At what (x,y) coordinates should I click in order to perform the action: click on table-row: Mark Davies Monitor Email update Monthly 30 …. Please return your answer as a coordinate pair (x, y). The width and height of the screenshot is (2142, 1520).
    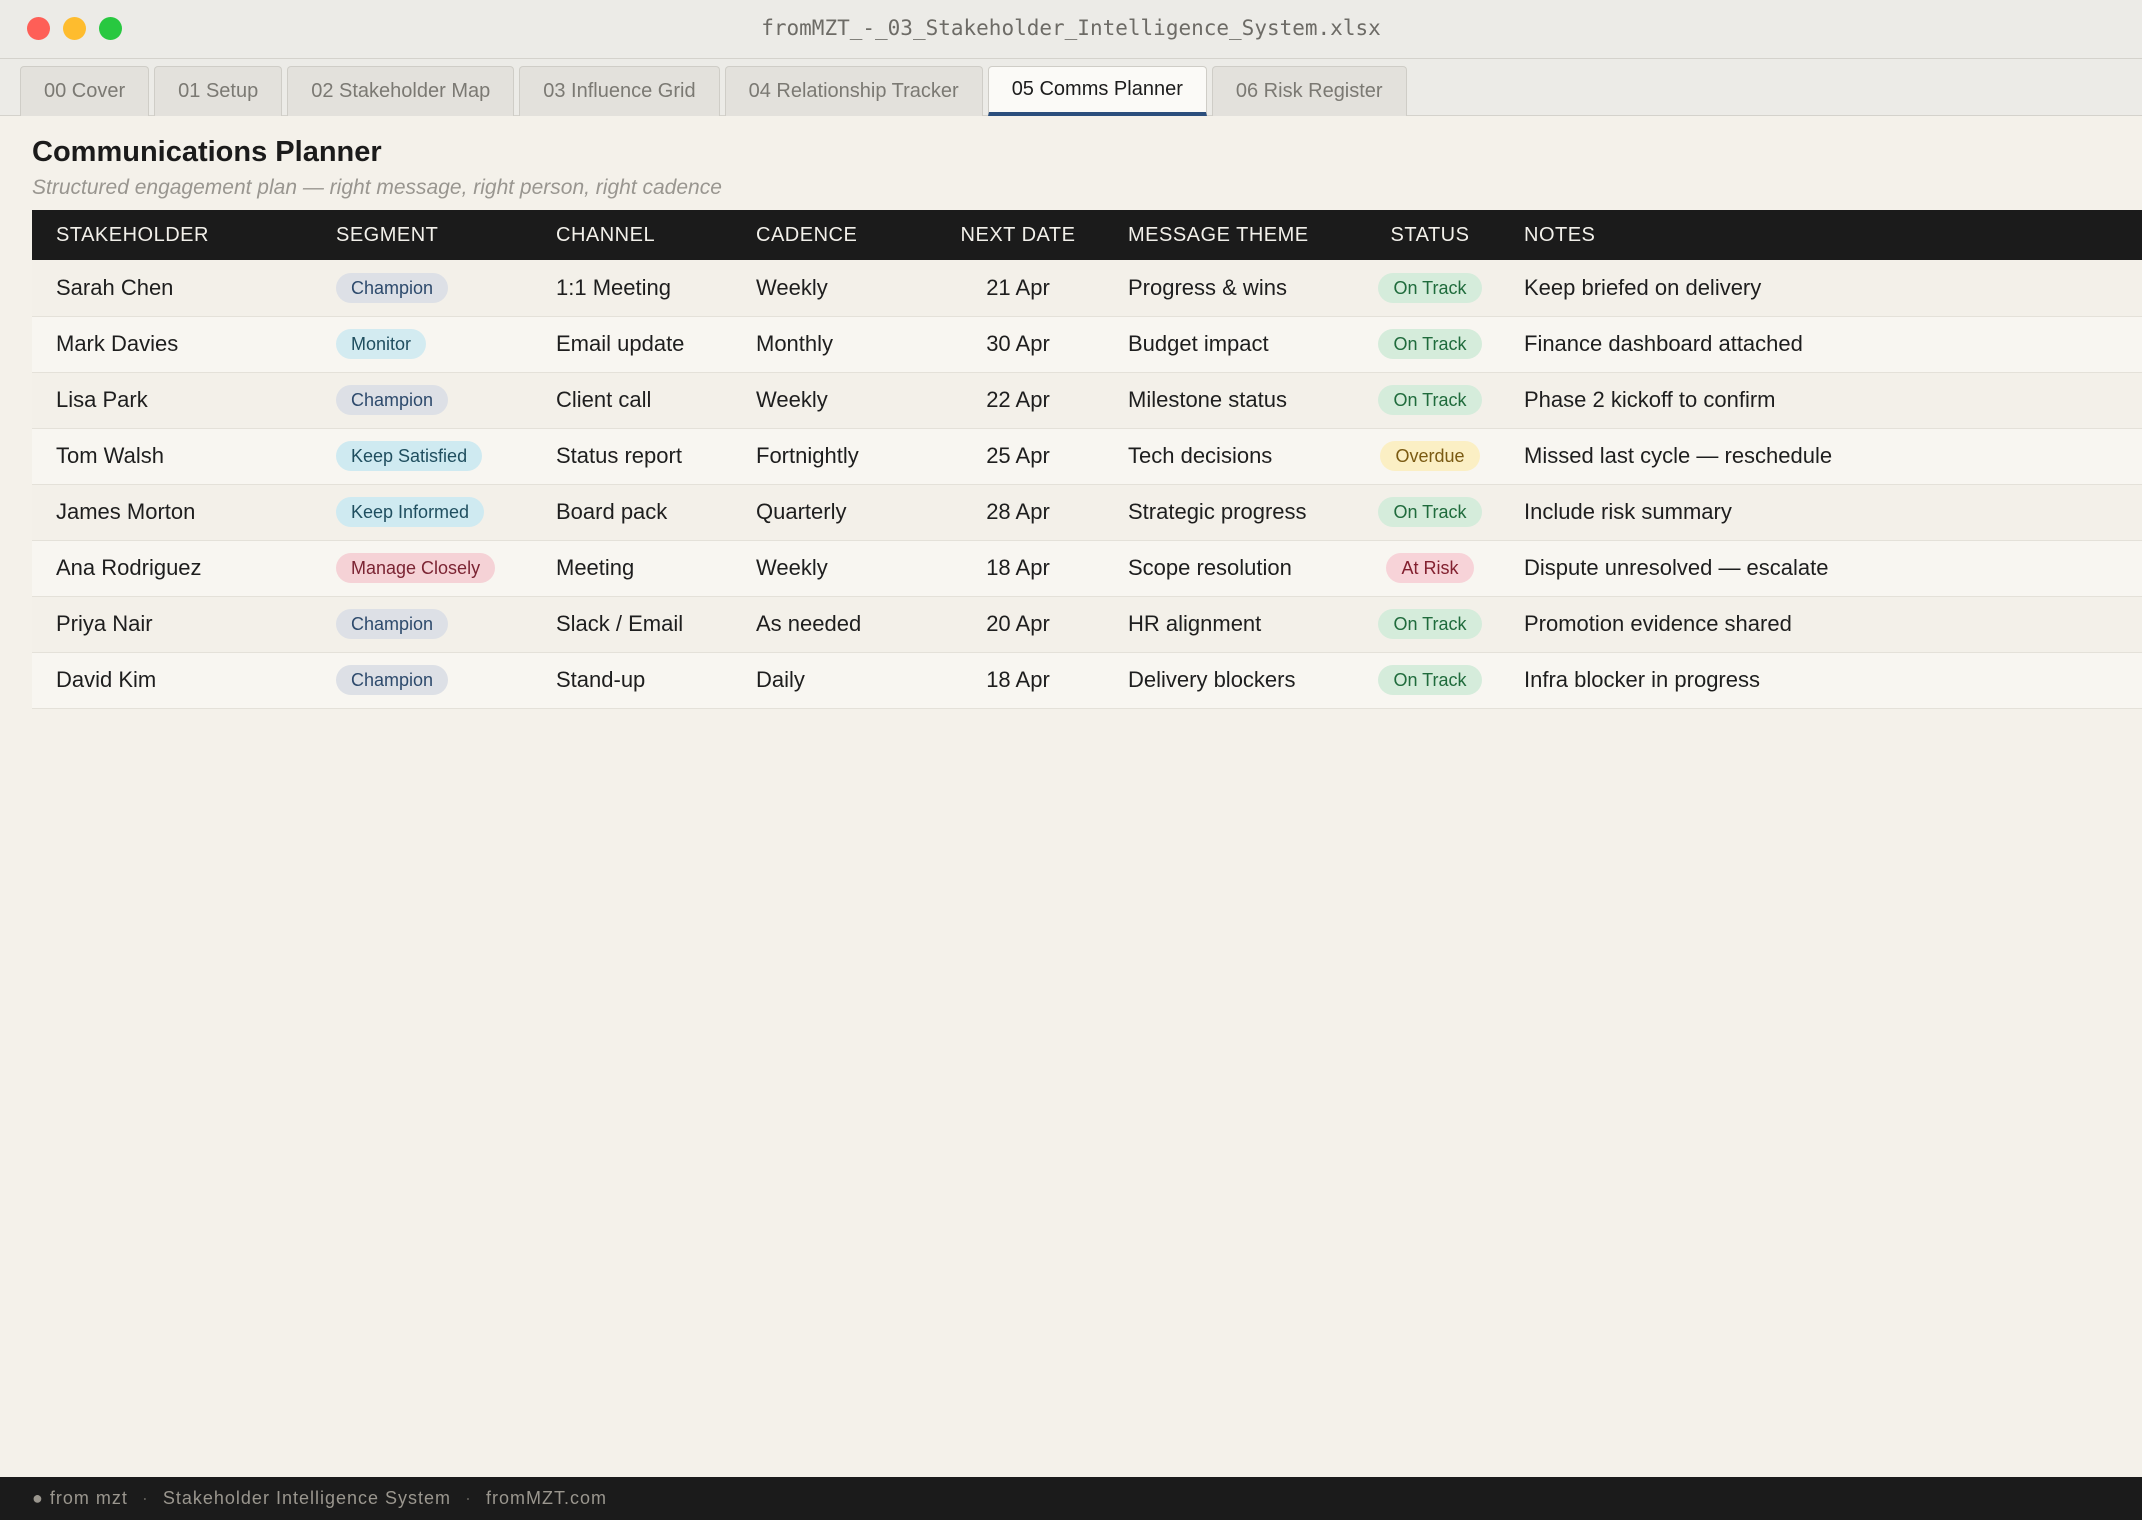
    Looking at the image, I should click on (1087, 344).